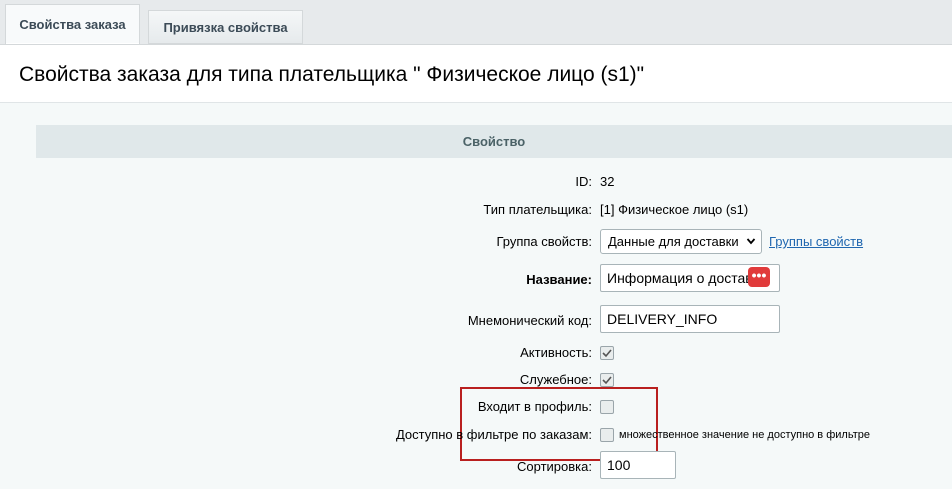 This screenshot has height=489, width=952. I want to click on chevron-down-icon, so click(751, 246).